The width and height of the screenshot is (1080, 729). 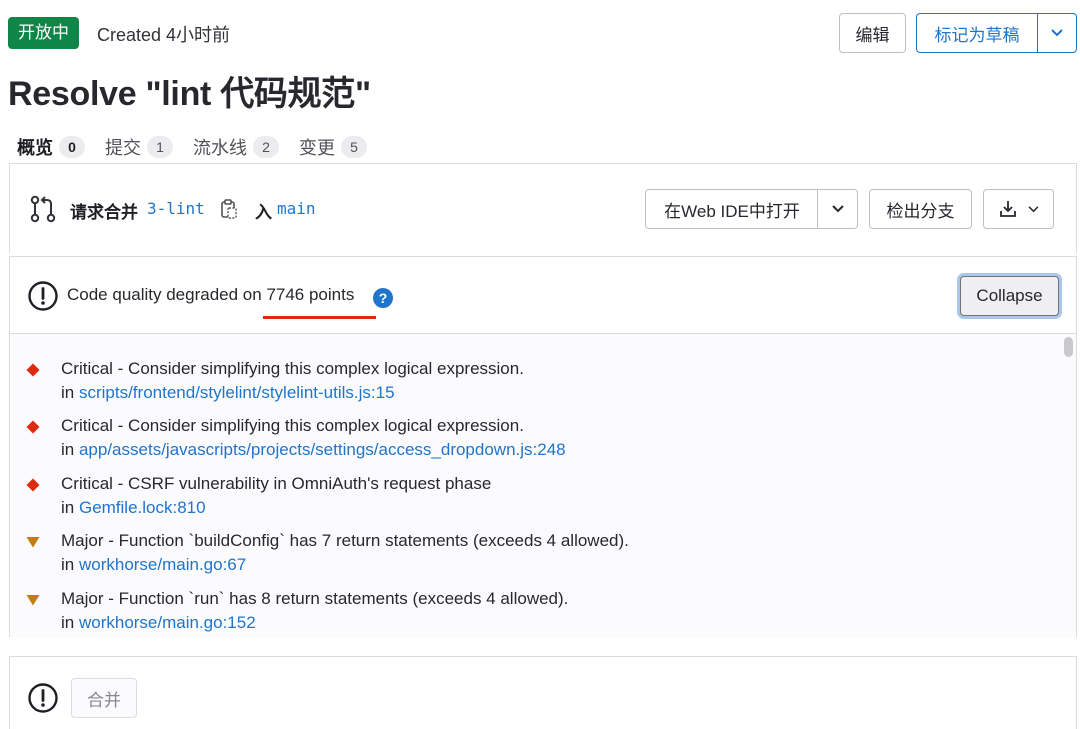 I want to click on tab-commits: 提交 1, so click(x=139, y=147).